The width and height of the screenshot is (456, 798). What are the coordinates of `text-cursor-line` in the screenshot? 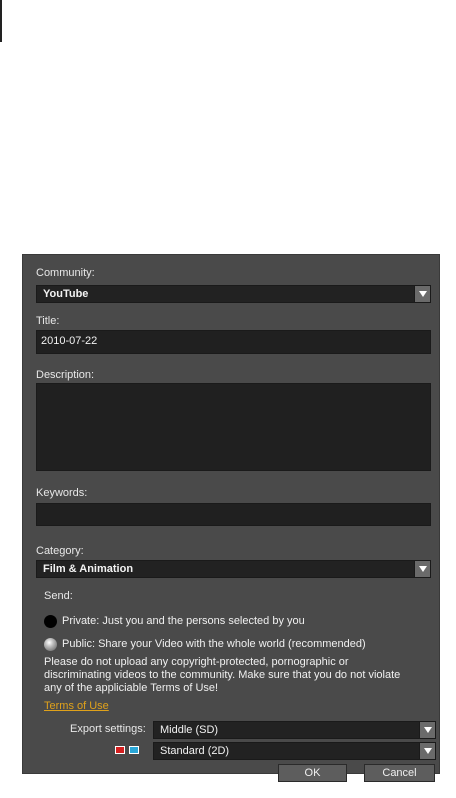 It's located at (1, 21).